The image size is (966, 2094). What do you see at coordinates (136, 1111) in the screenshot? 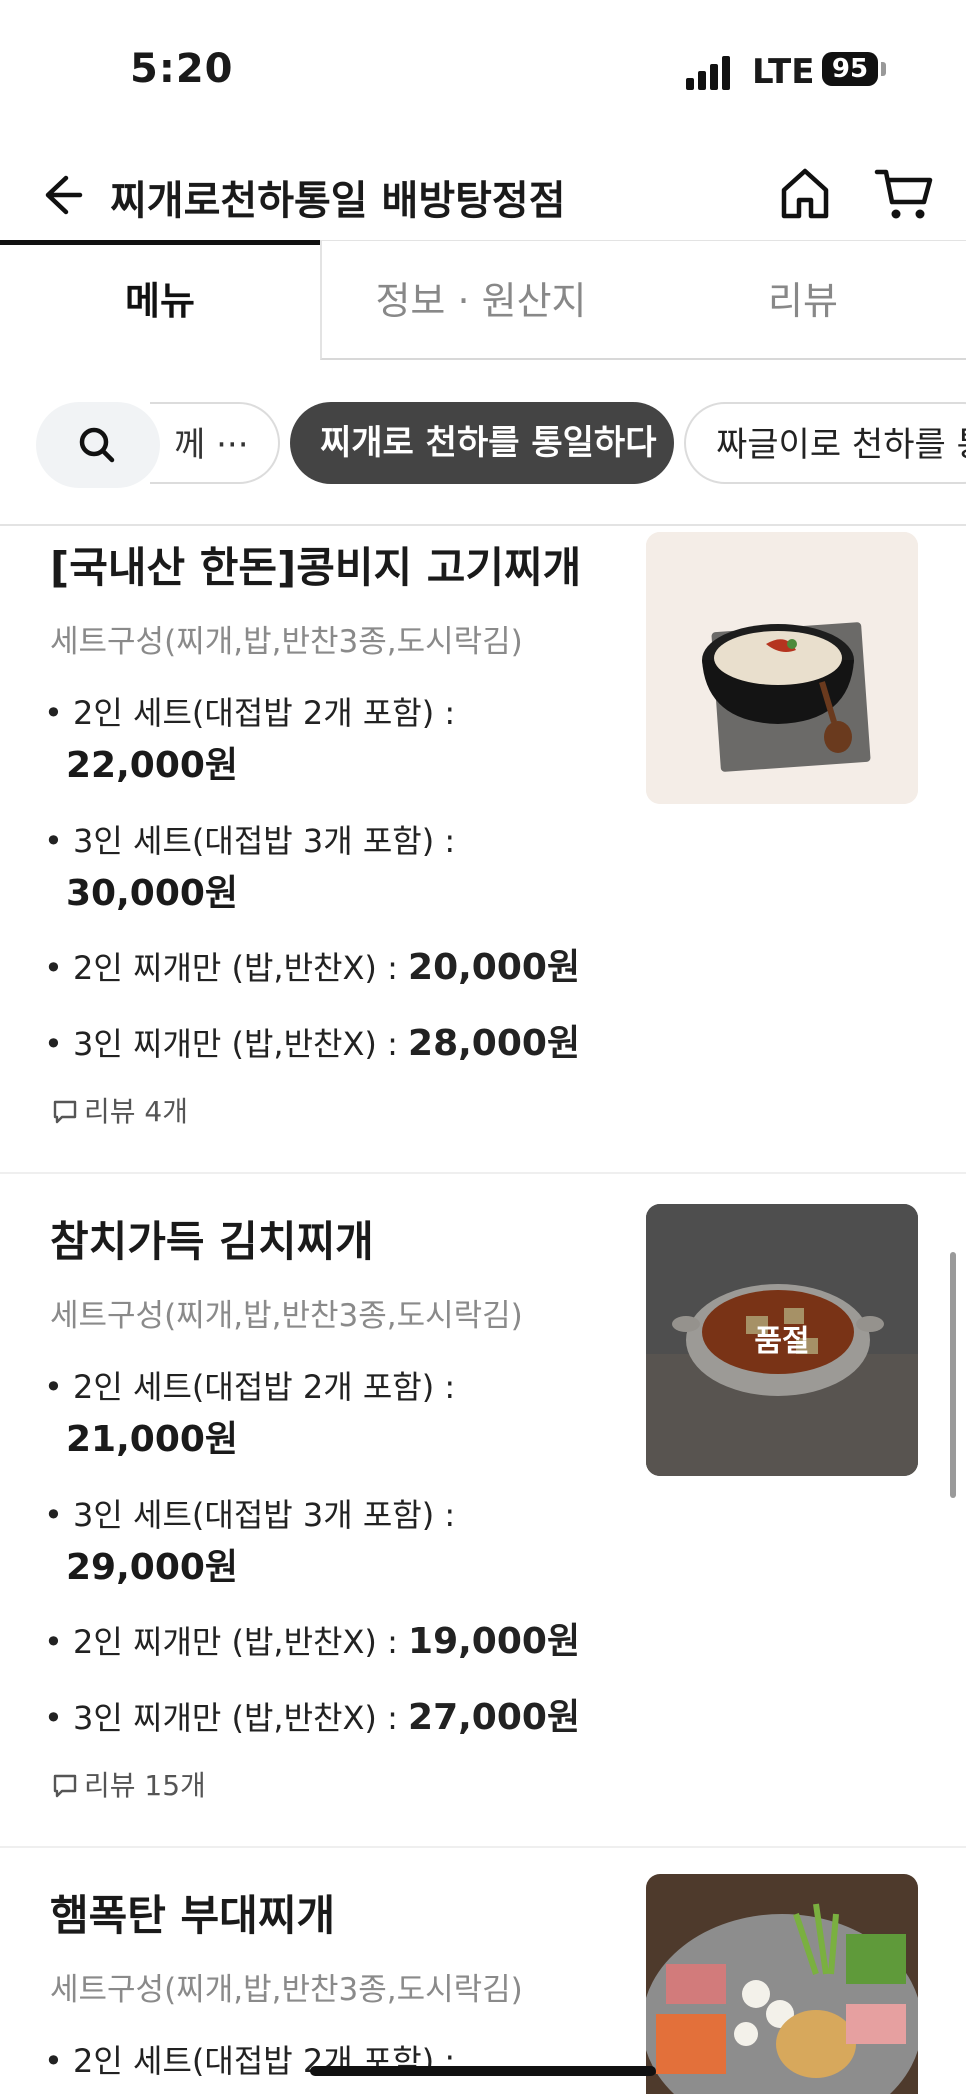
I see `review-count: 리뷰 4개` at bounding box center [136, 1111].